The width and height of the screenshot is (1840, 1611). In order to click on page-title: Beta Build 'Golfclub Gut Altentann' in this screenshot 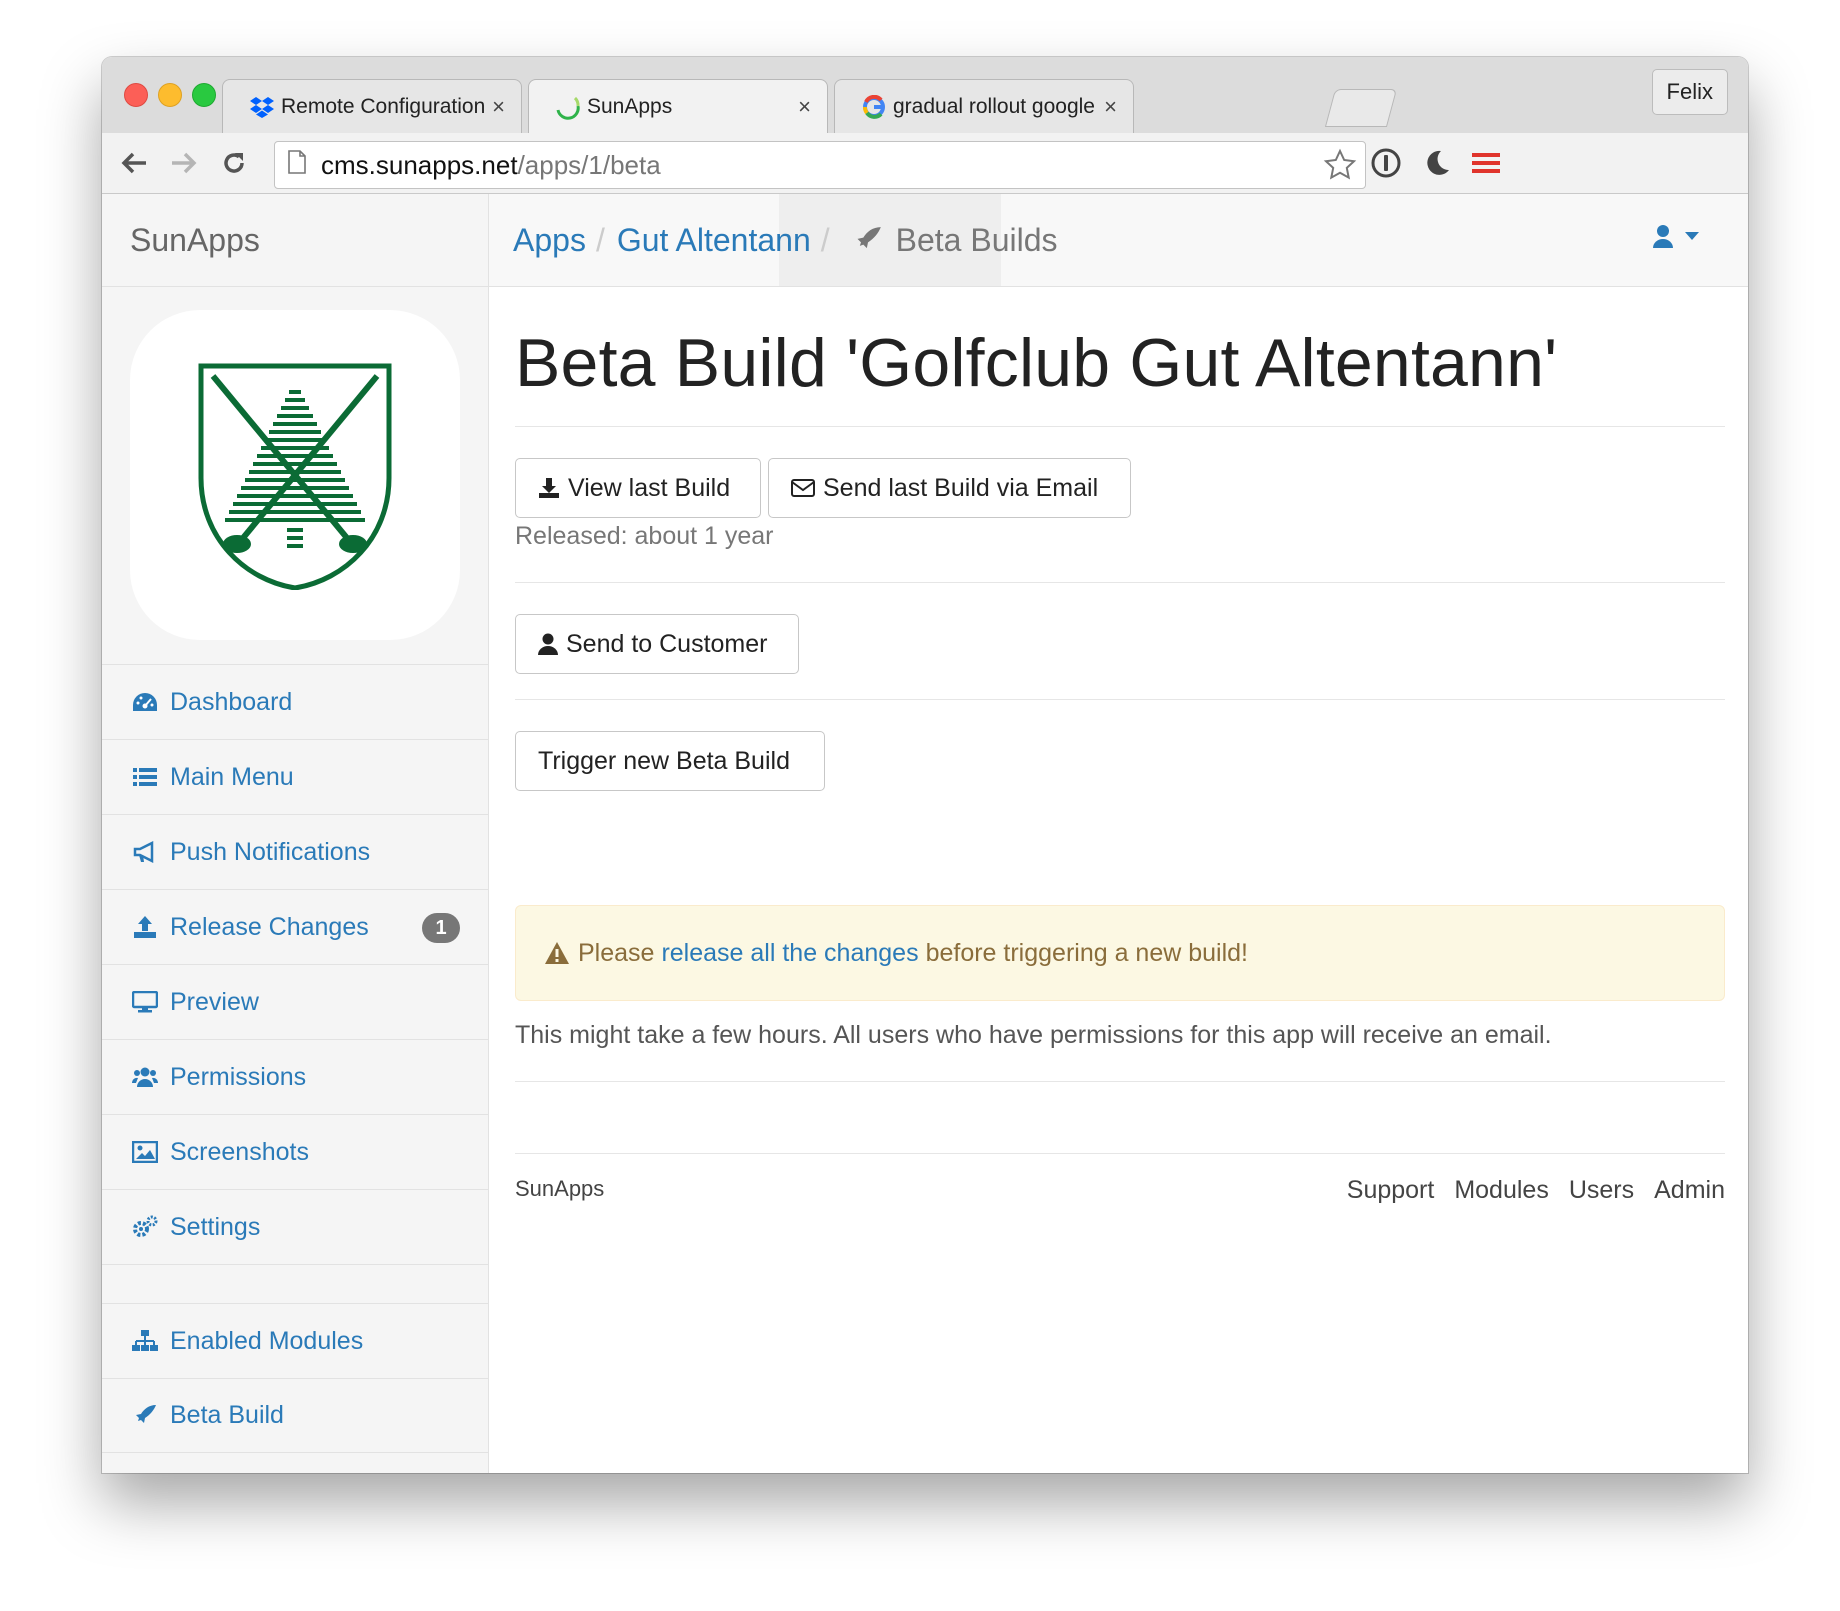, I will do `click(1036, 363)`.